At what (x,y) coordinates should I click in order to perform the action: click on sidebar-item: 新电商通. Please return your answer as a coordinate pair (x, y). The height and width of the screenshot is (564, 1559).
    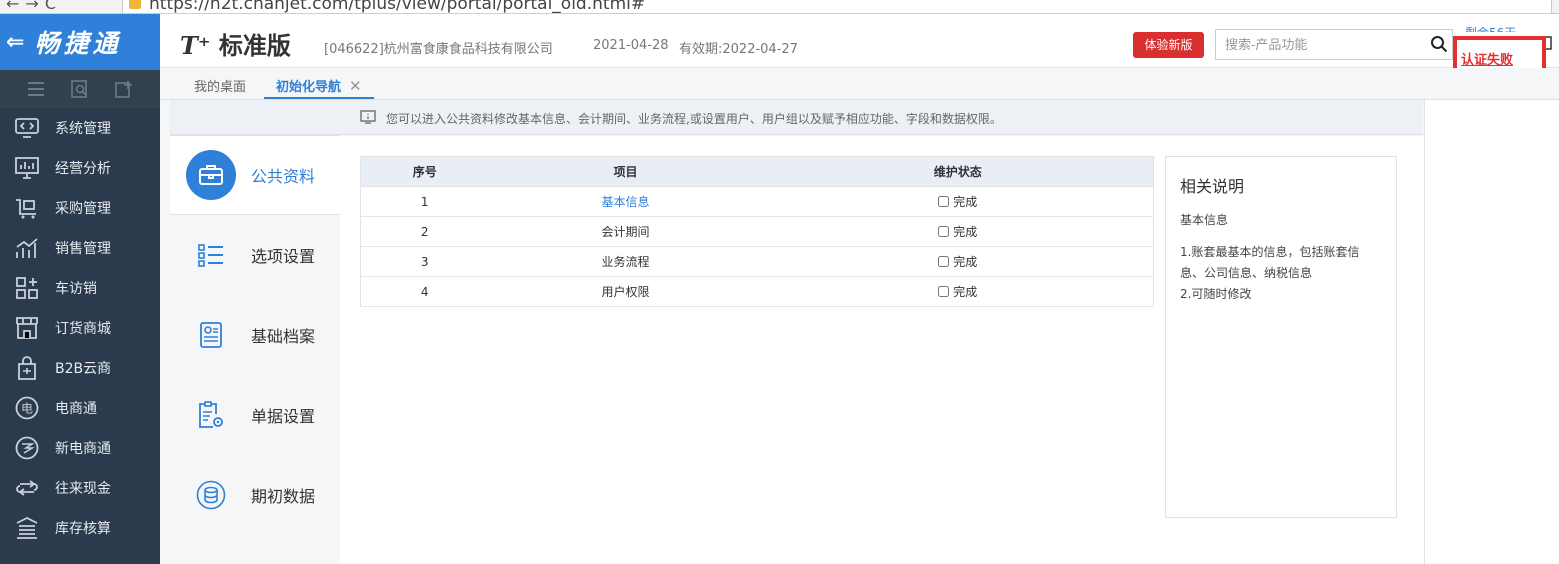
    Looking at the image, I should click on (80, 448).